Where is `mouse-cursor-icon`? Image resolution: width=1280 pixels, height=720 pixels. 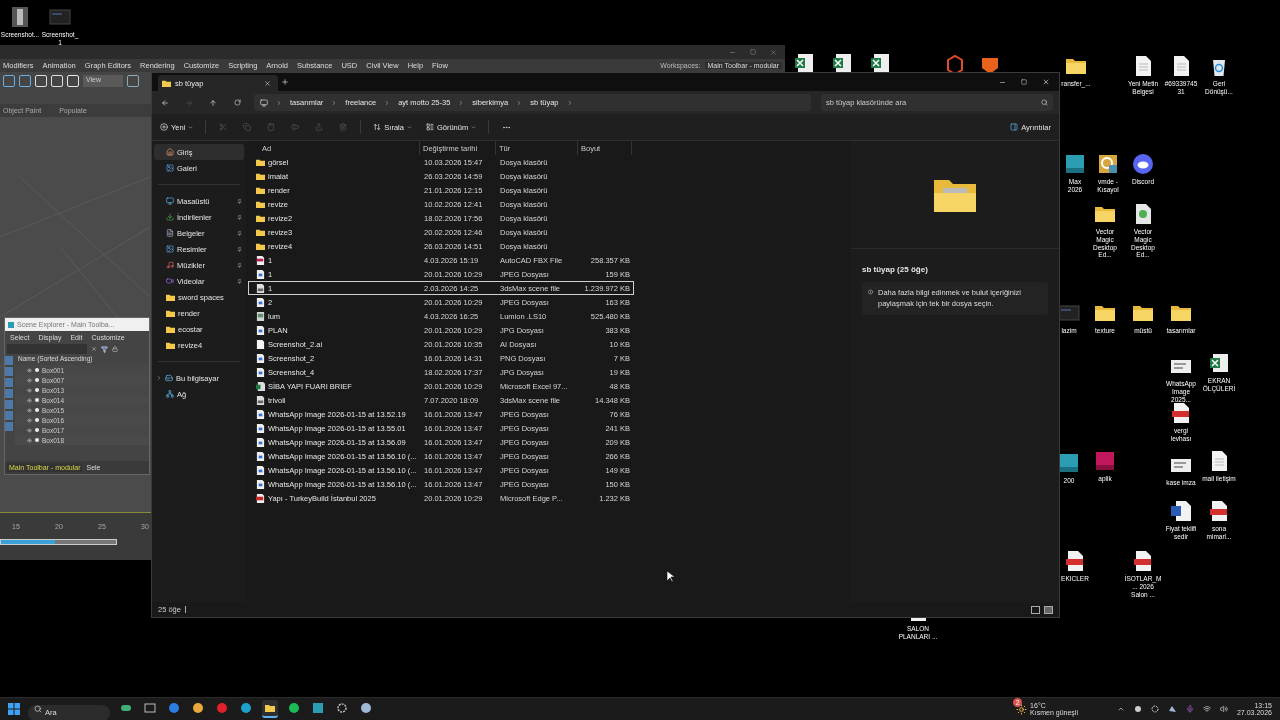
mouse-cursor-icon is located at coordinates (671, 576).